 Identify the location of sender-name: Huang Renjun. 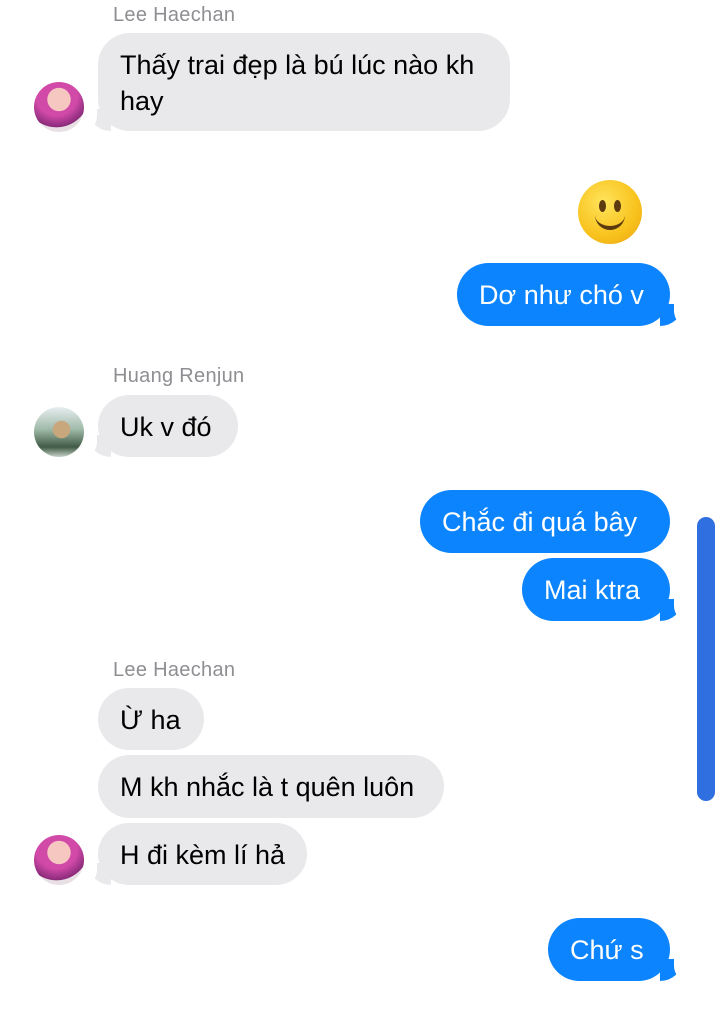
(179, 376).